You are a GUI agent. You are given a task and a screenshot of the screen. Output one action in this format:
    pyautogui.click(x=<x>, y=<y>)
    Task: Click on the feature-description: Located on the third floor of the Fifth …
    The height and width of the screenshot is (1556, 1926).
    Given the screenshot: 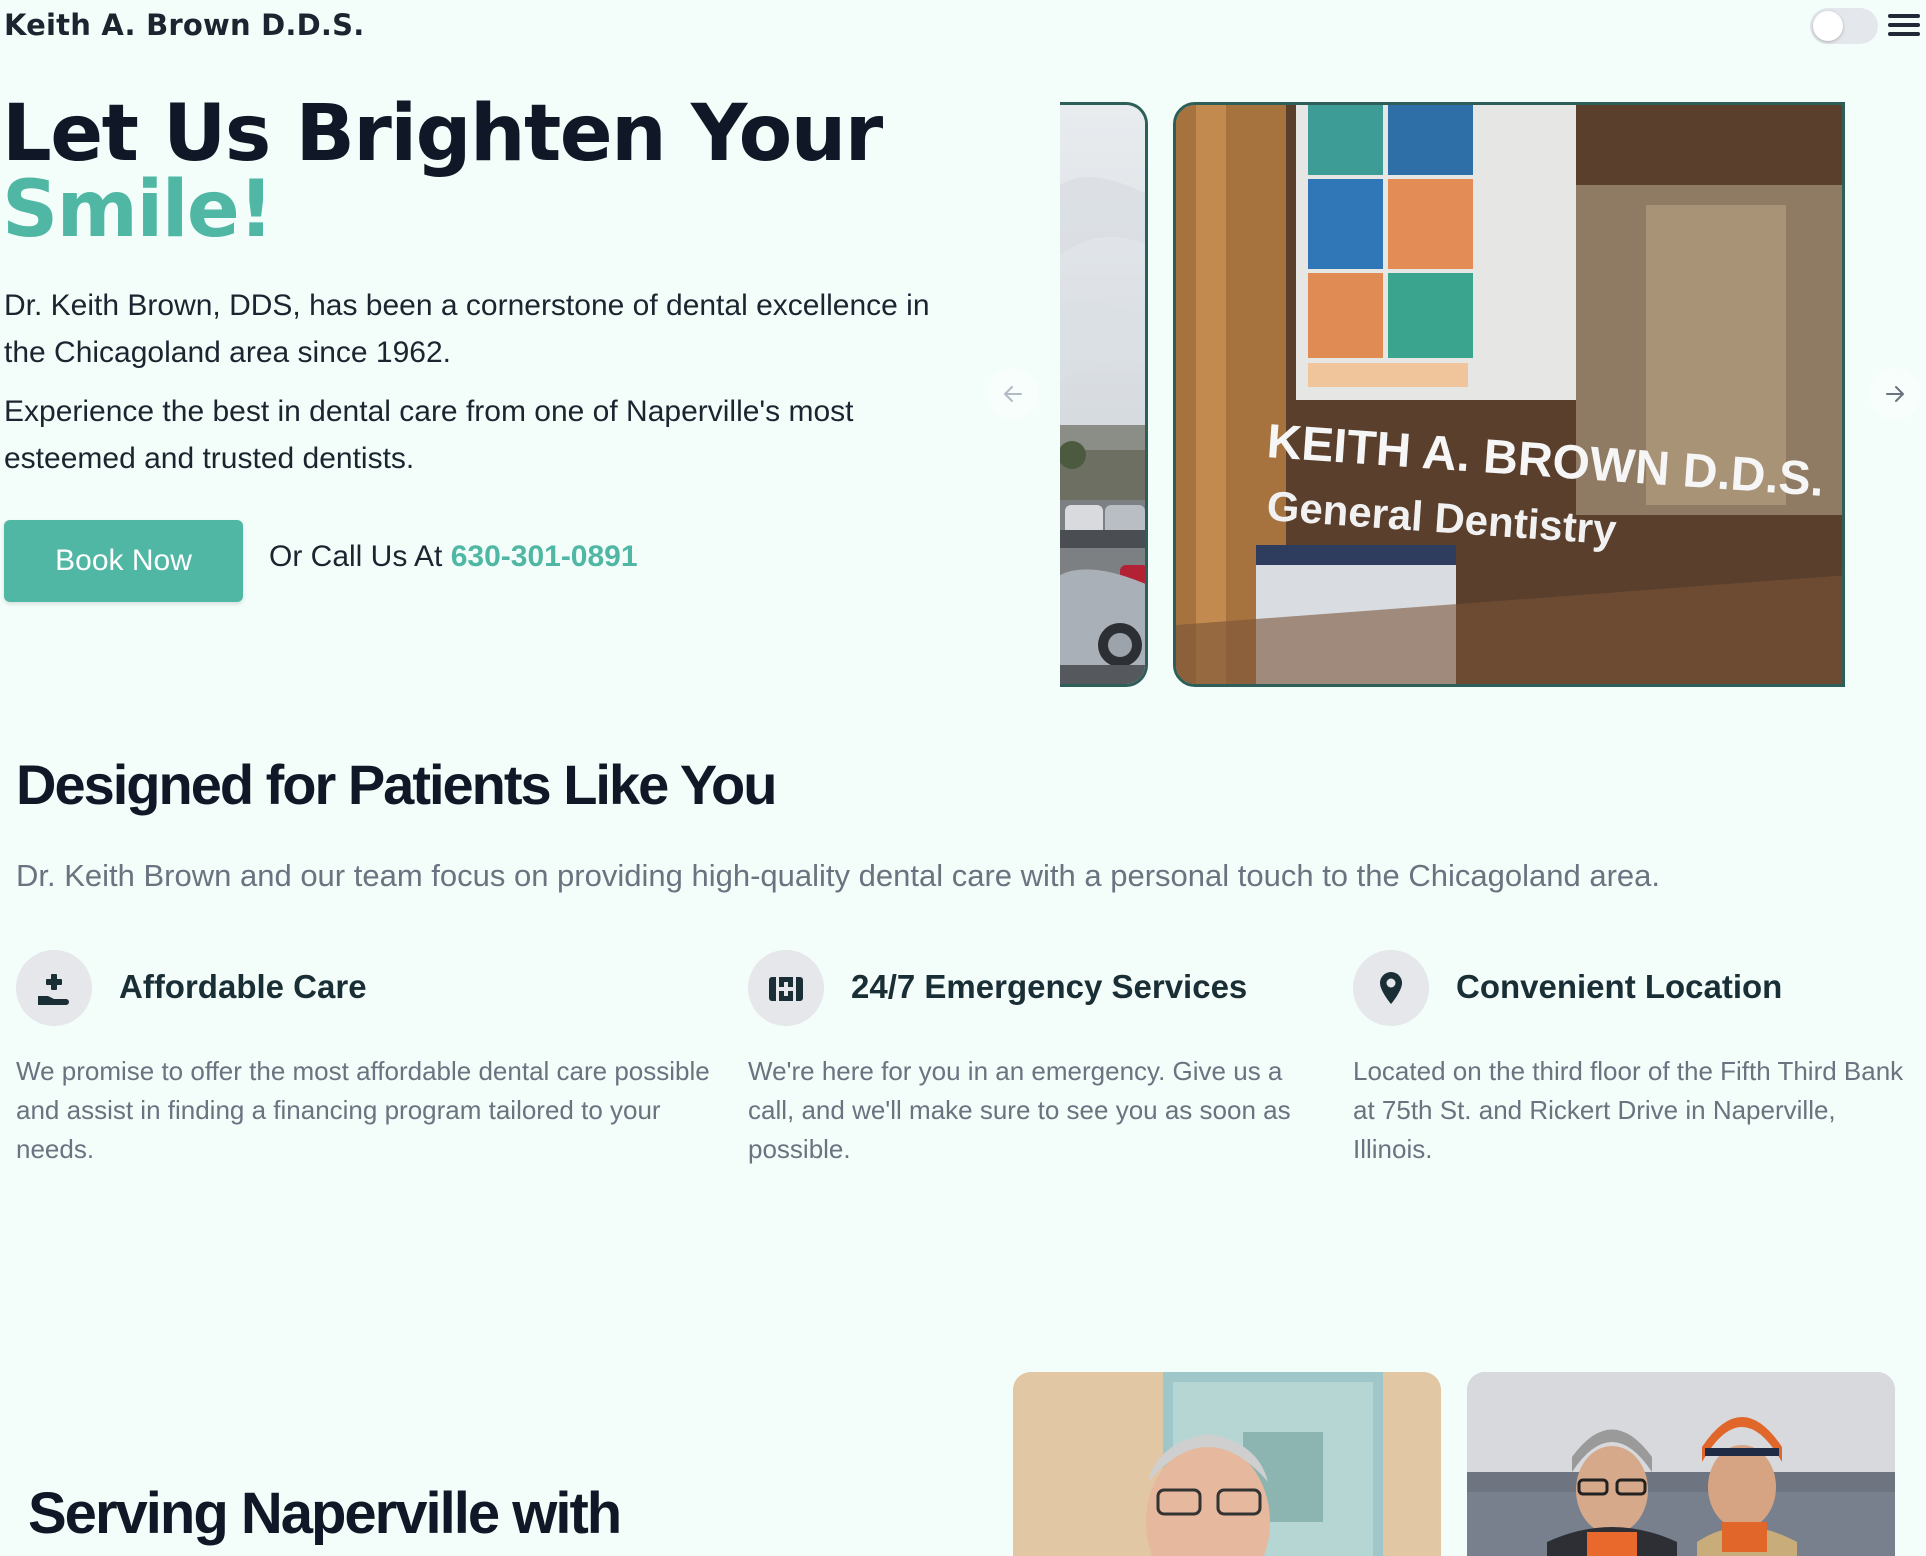 What is the action you would take?
    pyautogui.click(x=1628, y=1110)
    